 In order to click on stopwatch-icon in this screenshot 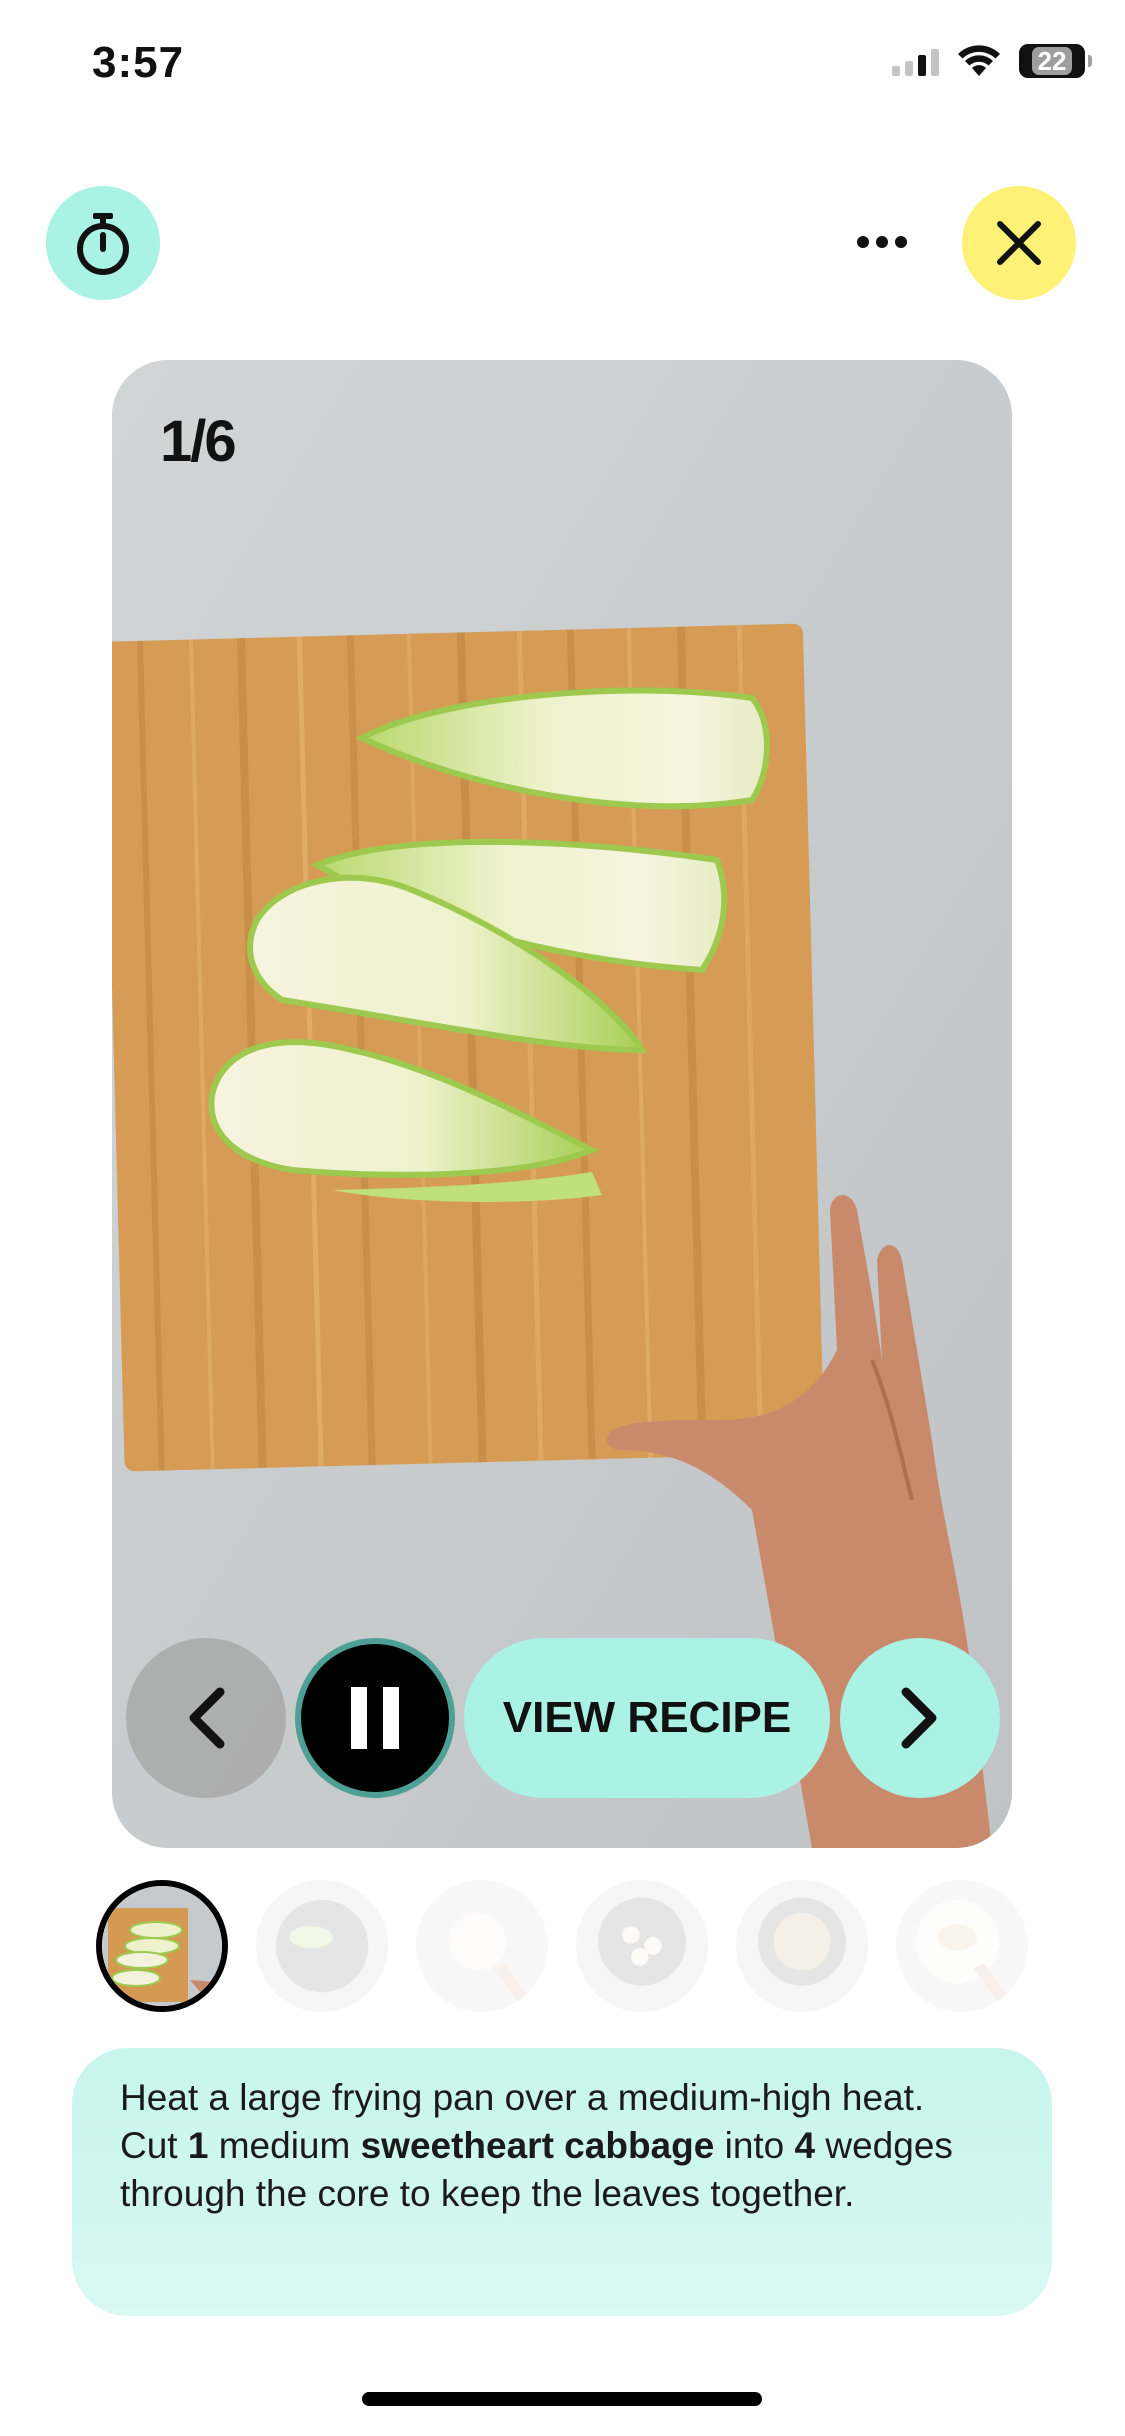, I will do `click(103, 244)`.